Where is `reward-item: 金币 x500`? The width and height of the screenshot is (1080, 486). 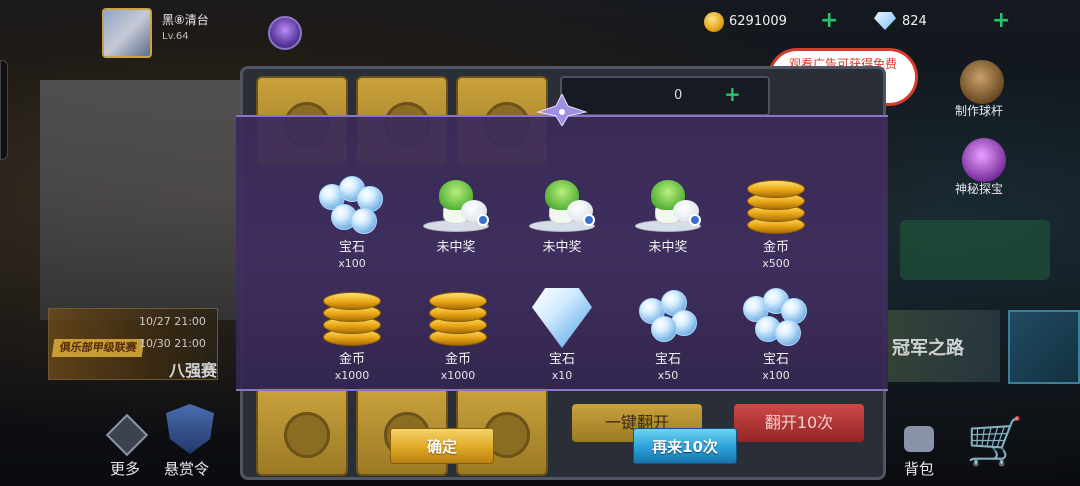
reward-item: 金币 x500 is located at coordinates (776, 228).